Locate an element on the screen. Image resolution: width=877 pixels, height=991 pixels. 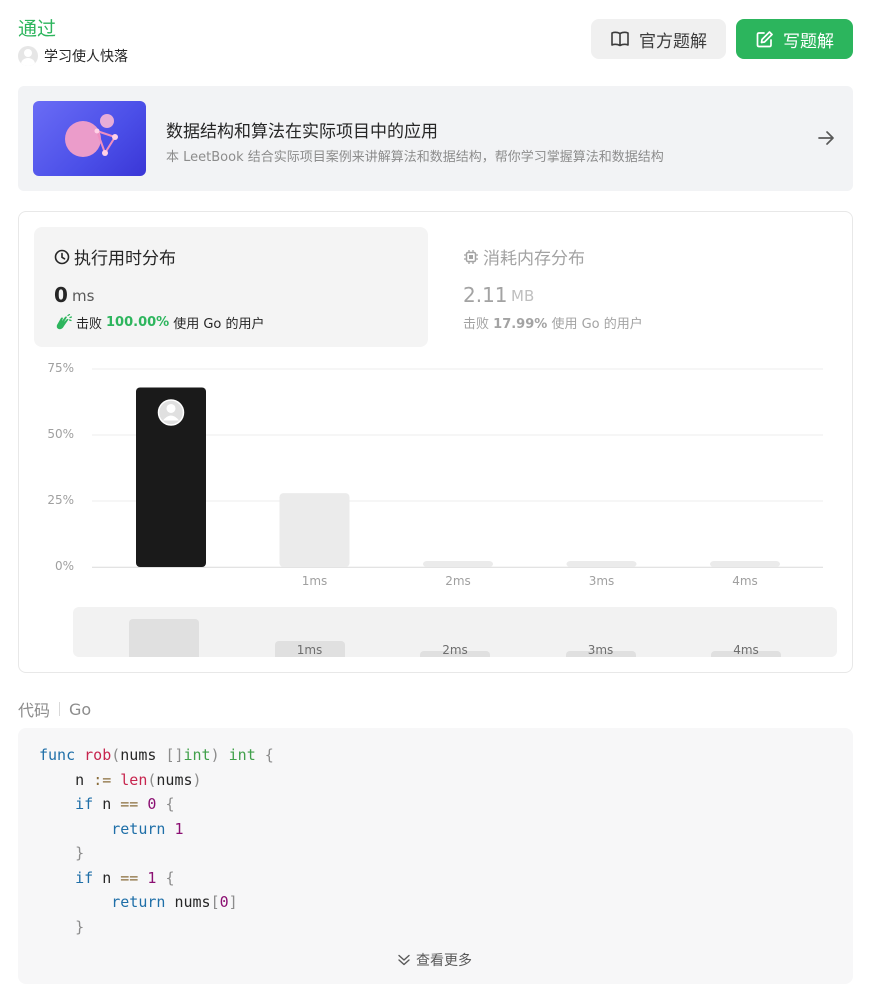
leetbook-cover-image is located at coordinates (89, 138).